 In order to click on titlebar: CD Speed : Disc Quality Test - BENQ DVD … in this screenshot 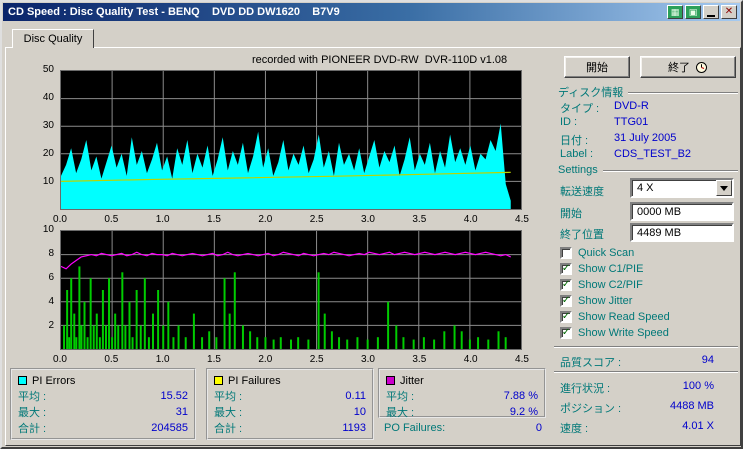, I will do `click(371, 12)`.